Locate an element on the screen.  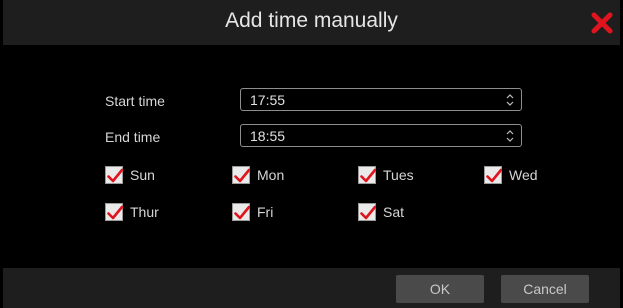
day-label: Sat is located at coordinates (394, 212).